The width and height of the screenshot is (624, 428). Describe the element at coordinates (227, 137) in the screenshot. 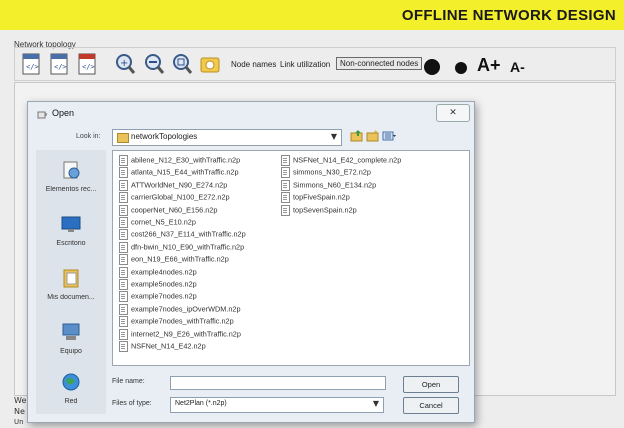

I see `look-in-select: networkTopologies ▼` at that location.